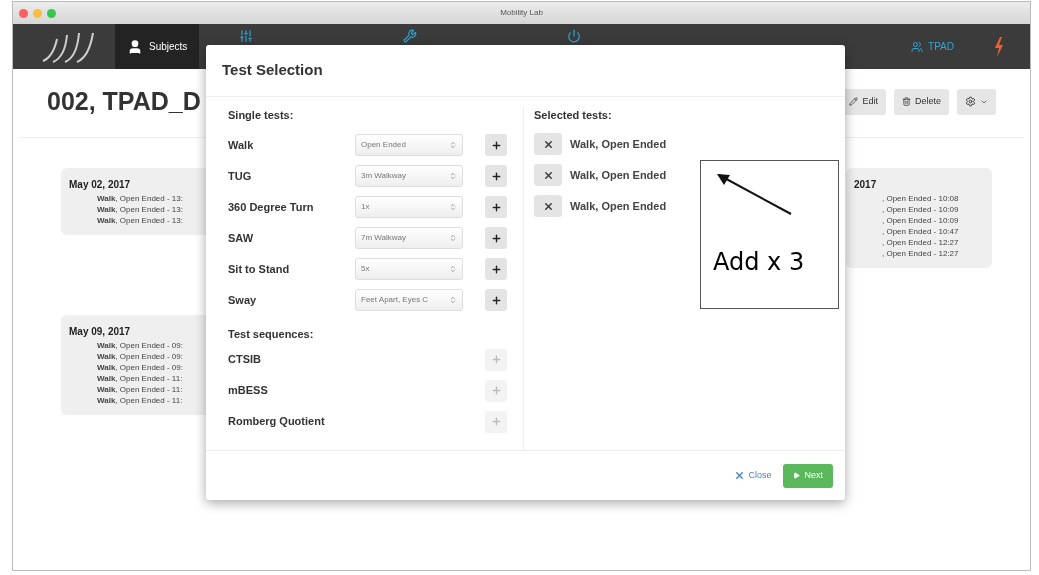 The height and width of the screenshot is (575, 1039). Describe the element at coordinates (409, 238) in the screenshot. I see `option-select: 7m Walkway` at that location.